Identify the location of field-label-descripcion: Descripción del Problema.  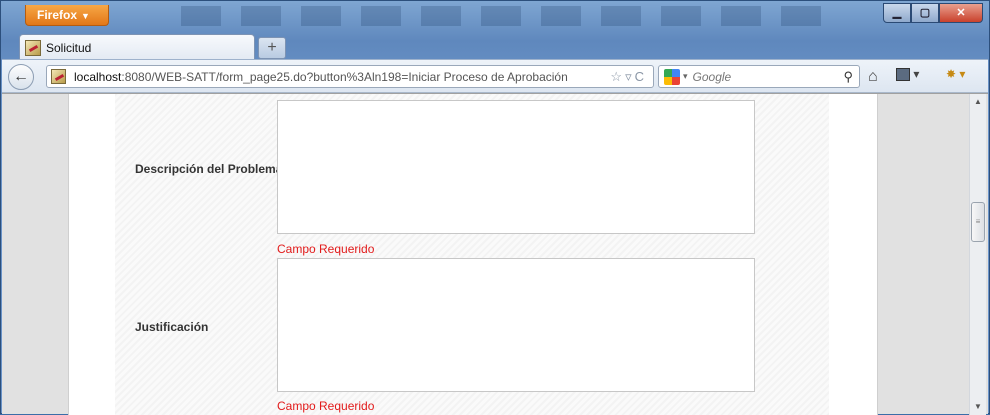
(209, 169).